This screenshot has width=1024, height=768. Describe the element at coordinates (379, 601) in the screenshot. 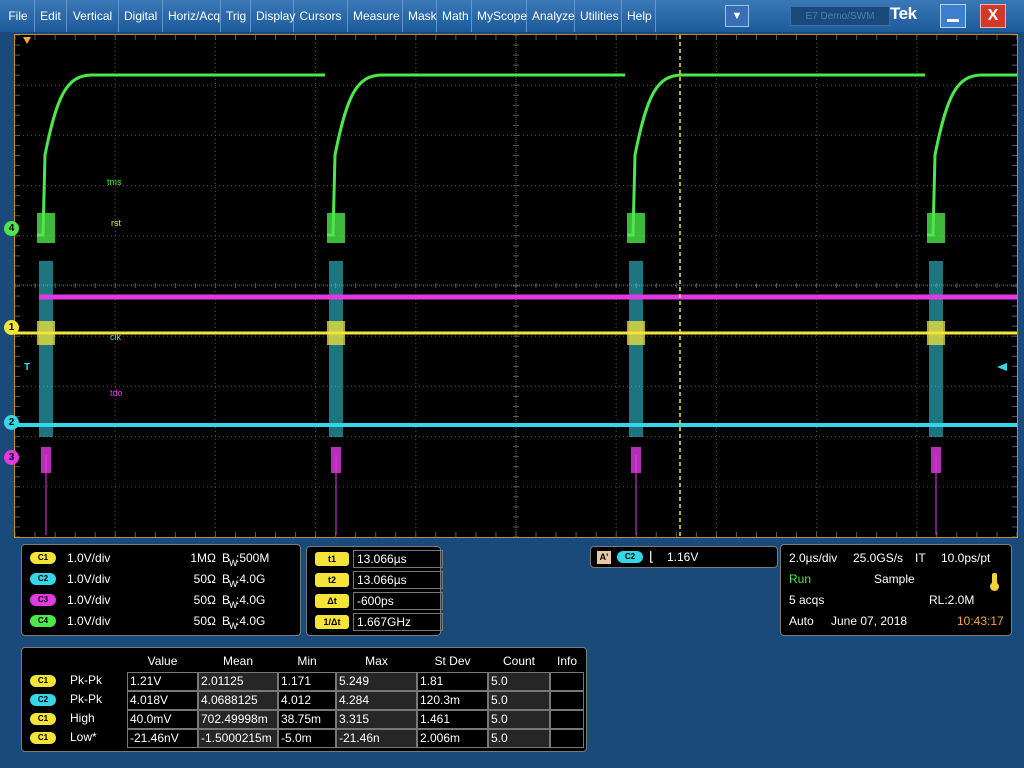

I see `cursor-row-3: Δt -600ps` at that location.